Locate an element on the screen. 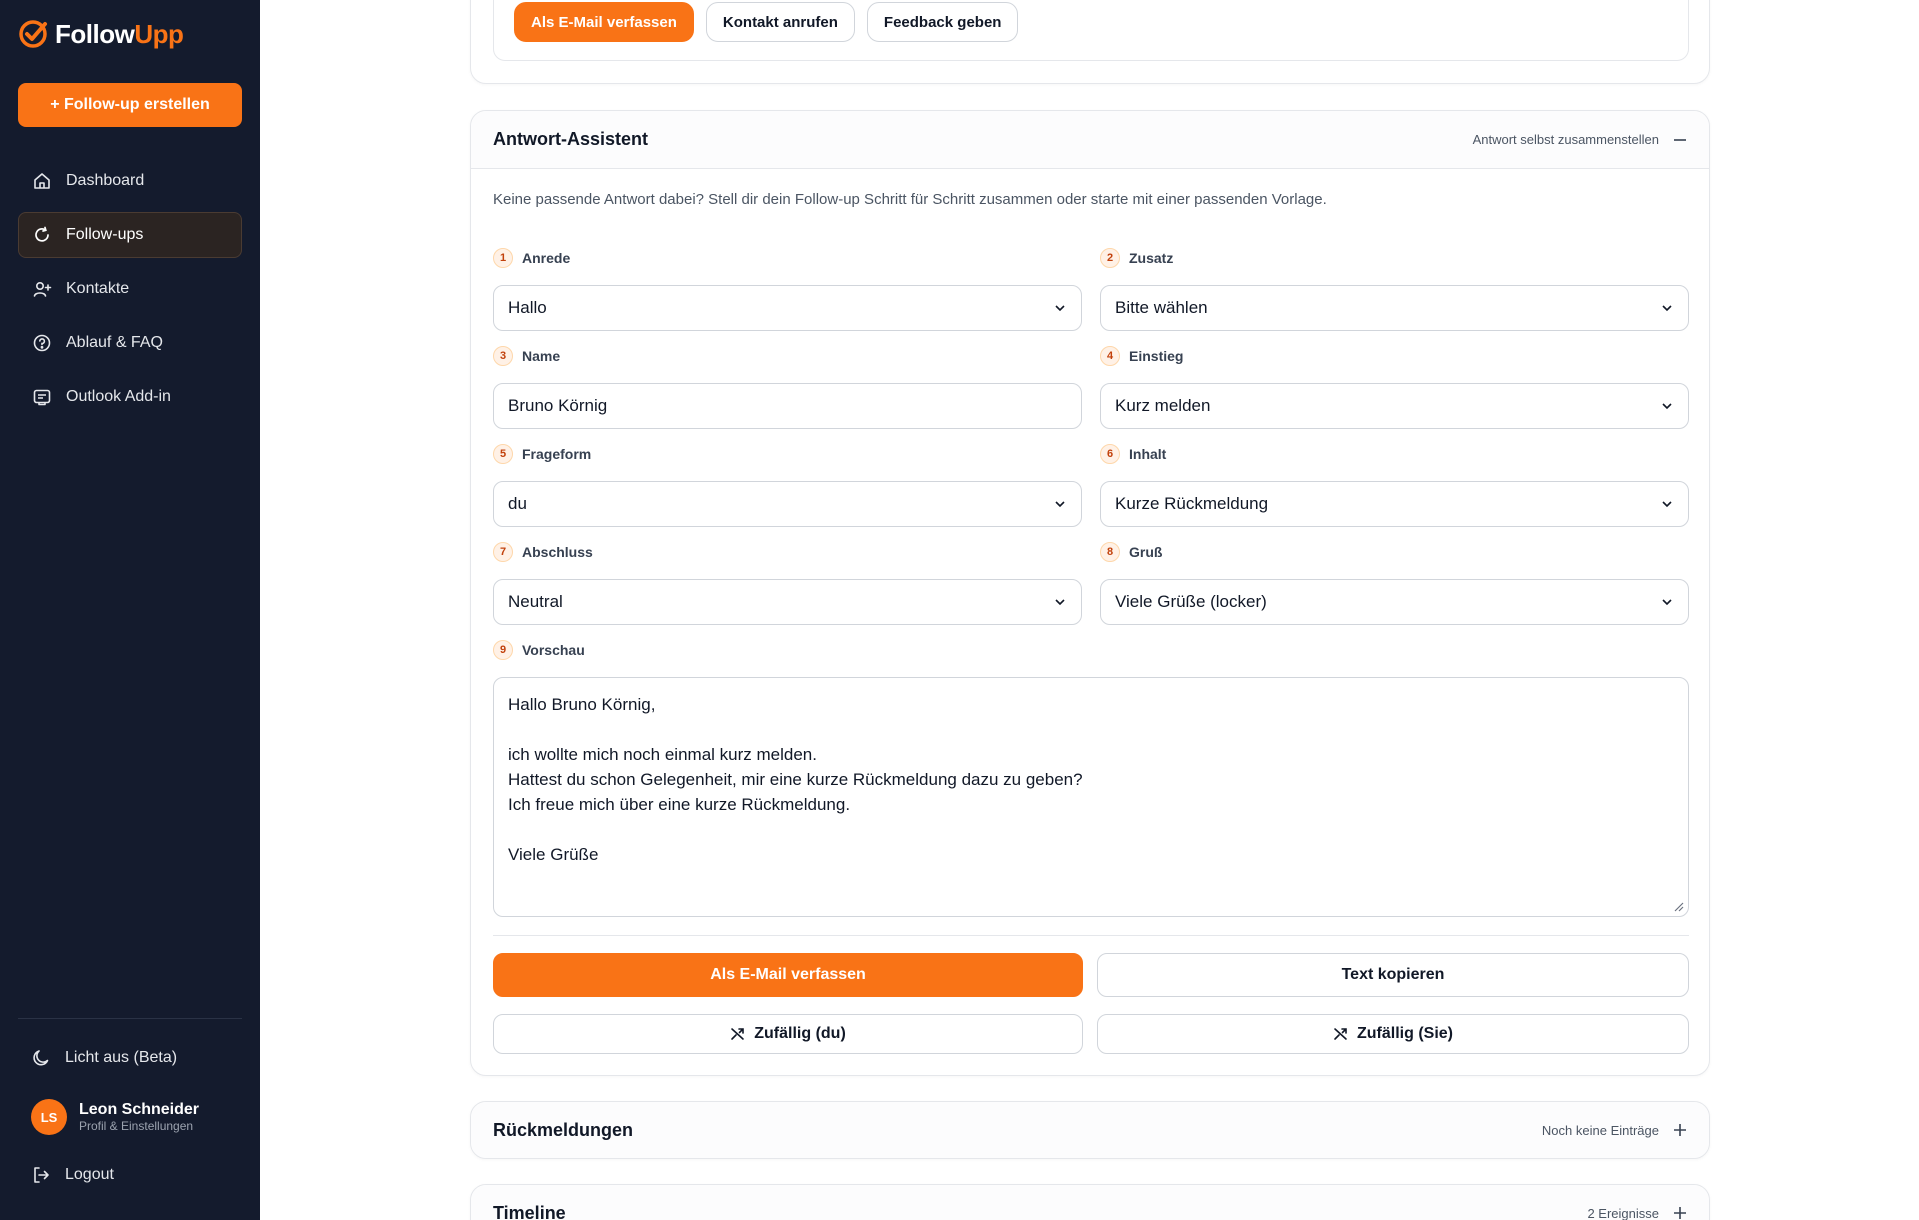  logout-label: Logout is located at coordinates (89, 1174).